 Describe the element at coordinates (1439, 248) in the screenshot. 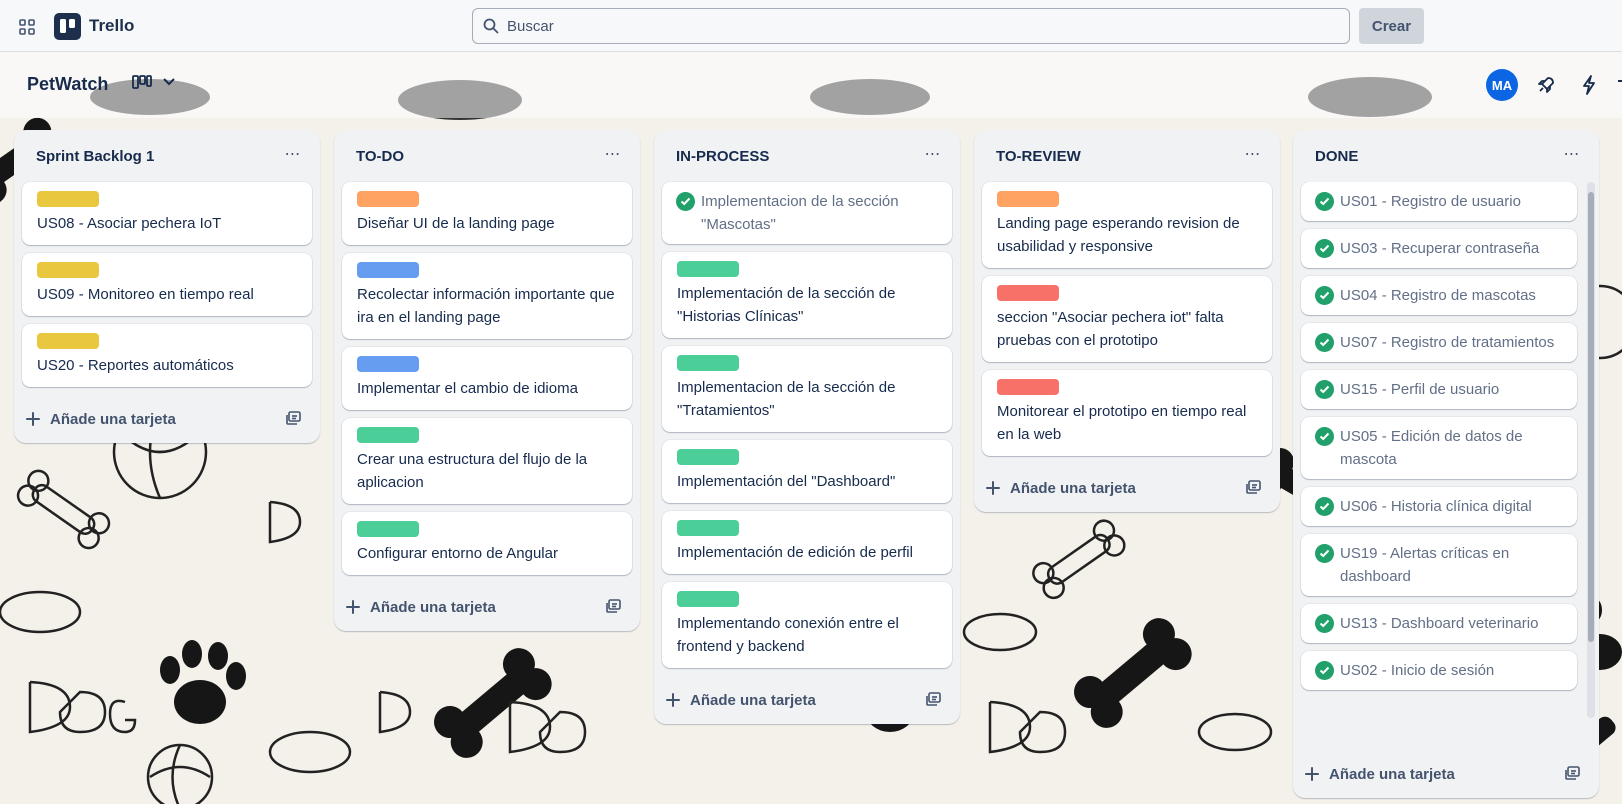

I see `card: US03 - Recuperar contraseña` at that location.